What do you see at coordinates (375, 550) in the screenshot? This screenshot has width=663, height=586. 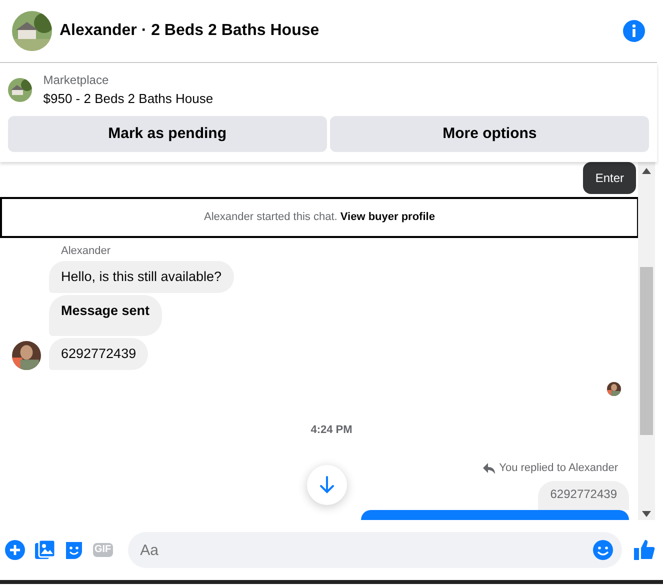 I see `message-field: Aa` at bounding box center [375, 550].